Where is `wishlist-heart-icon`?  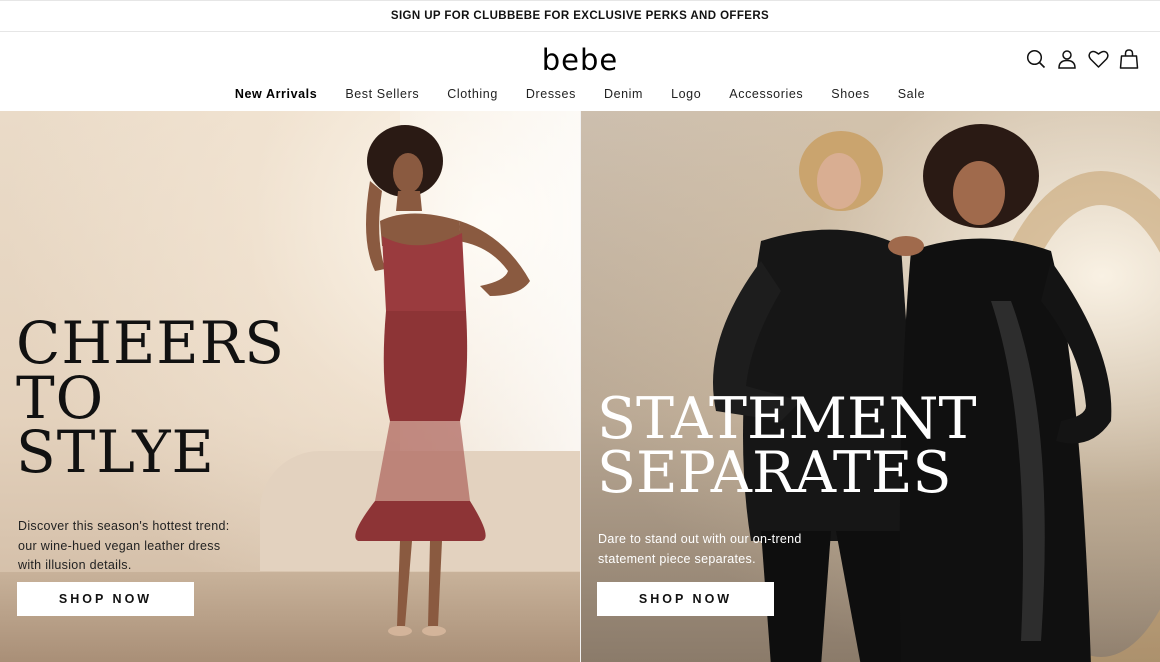 wishlist-heart-icon is located at coordinates (1098, 59).